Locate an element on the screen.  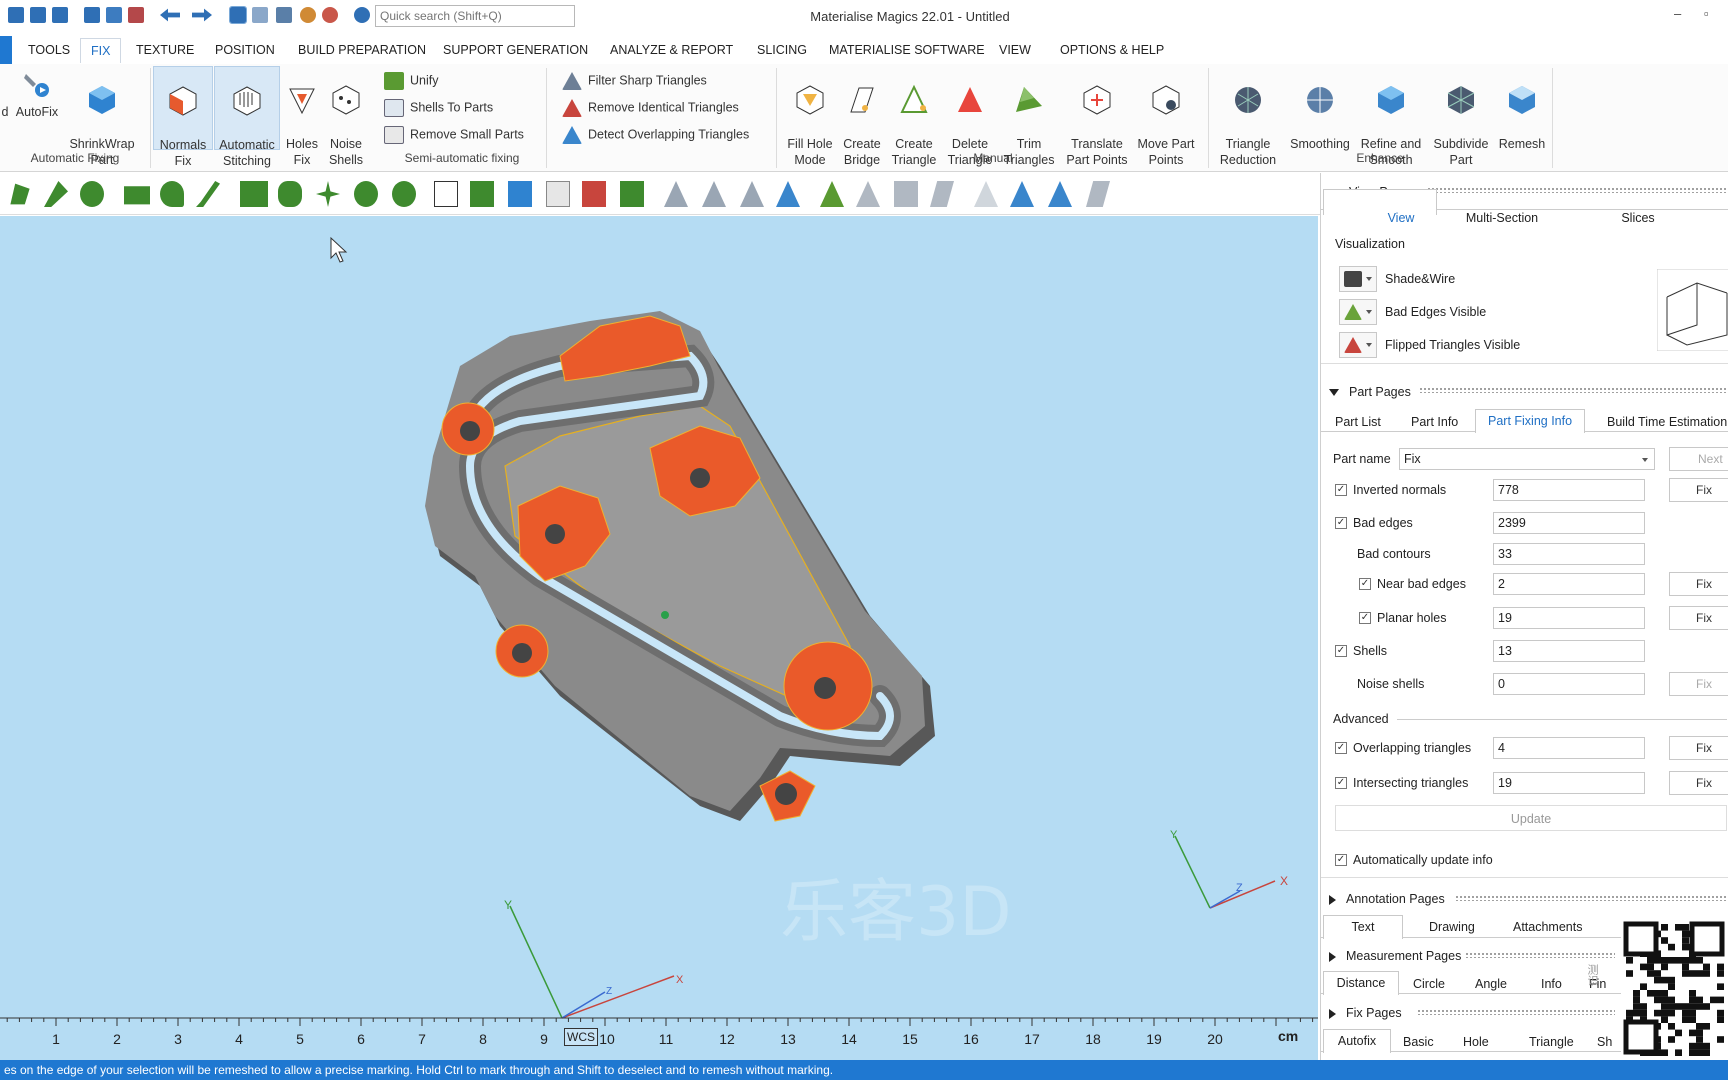
update-button: Update is located at coordinates (1531, 818).